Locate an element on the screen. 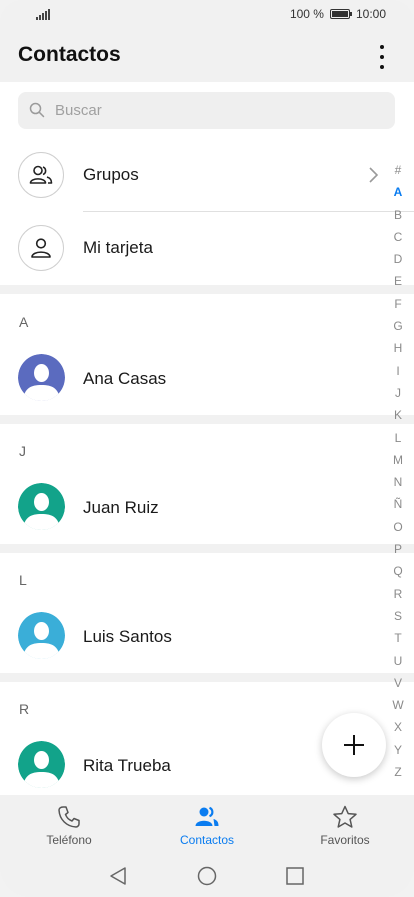  section-header: L is located at coordinates (23, 580).